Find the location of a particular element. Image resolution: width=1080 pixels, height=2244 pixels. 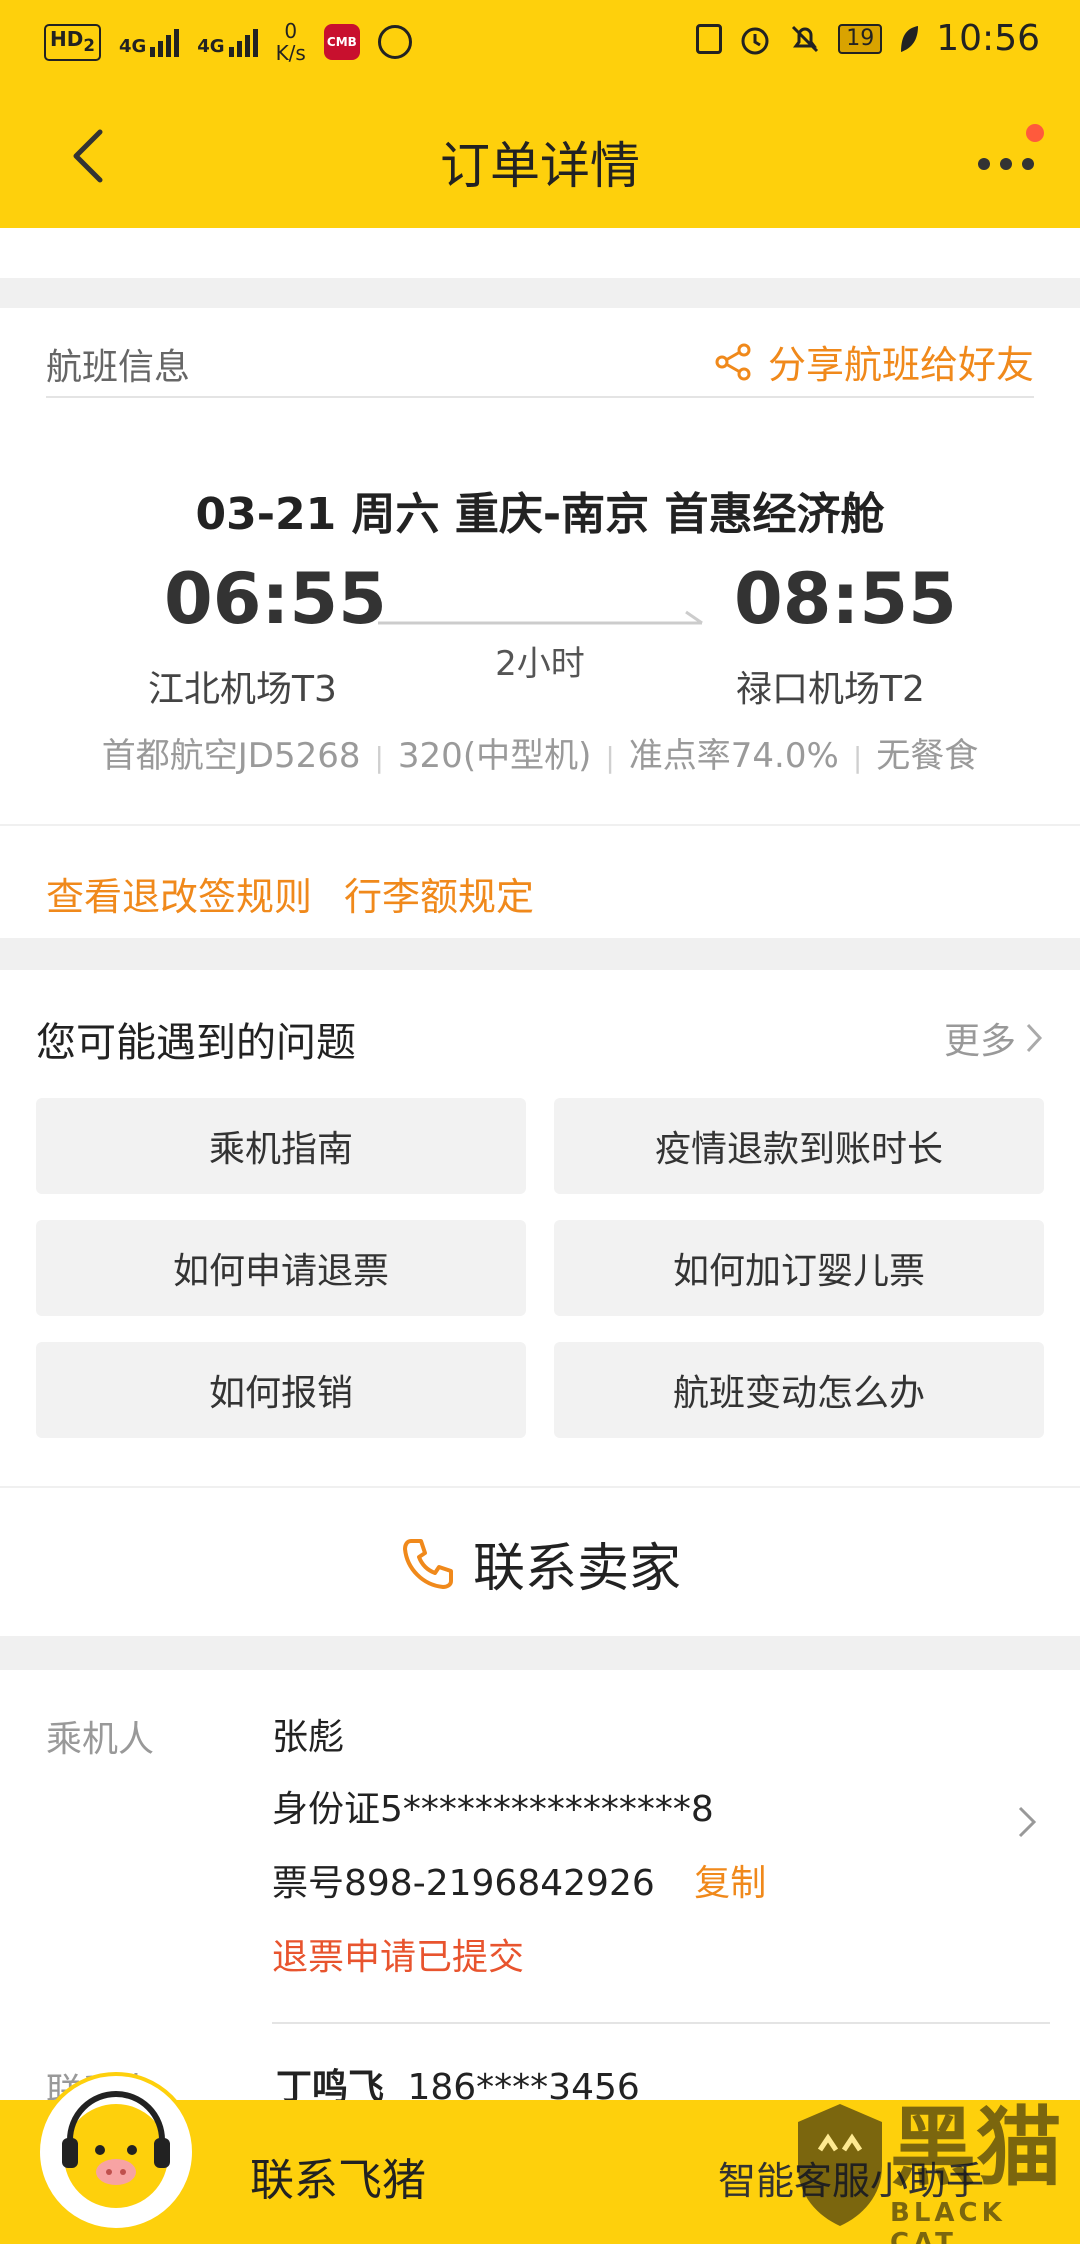

pig-mascot-icon is located at coordinates (116, 2149).